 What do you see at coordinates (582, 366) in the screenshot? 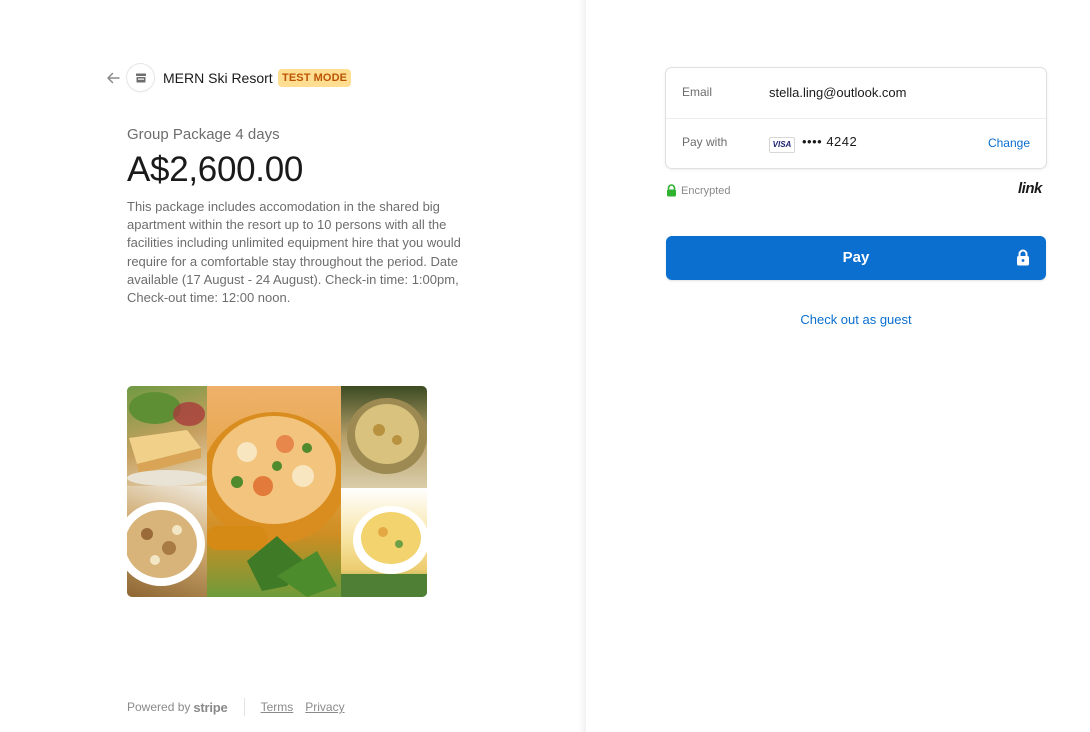
I see `pane-divider` at bounding box center [582, 366].